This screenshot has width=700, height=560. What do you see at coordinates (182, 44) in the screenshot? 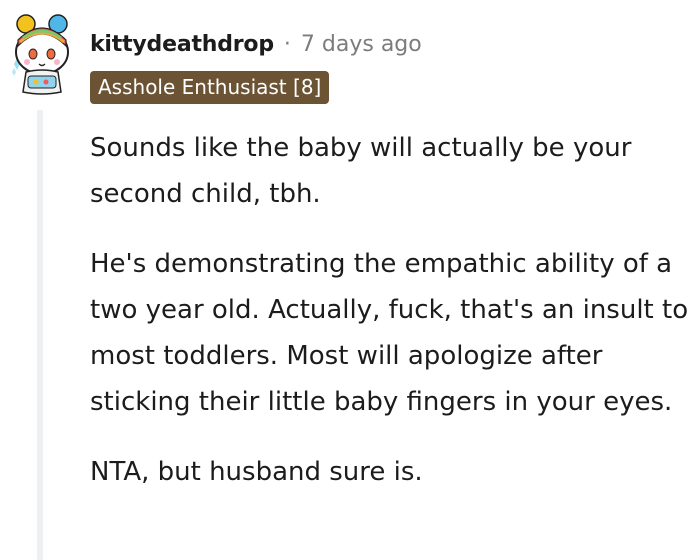
I see `username-link: kittydeathdrop` at bounding box center [182, 44].